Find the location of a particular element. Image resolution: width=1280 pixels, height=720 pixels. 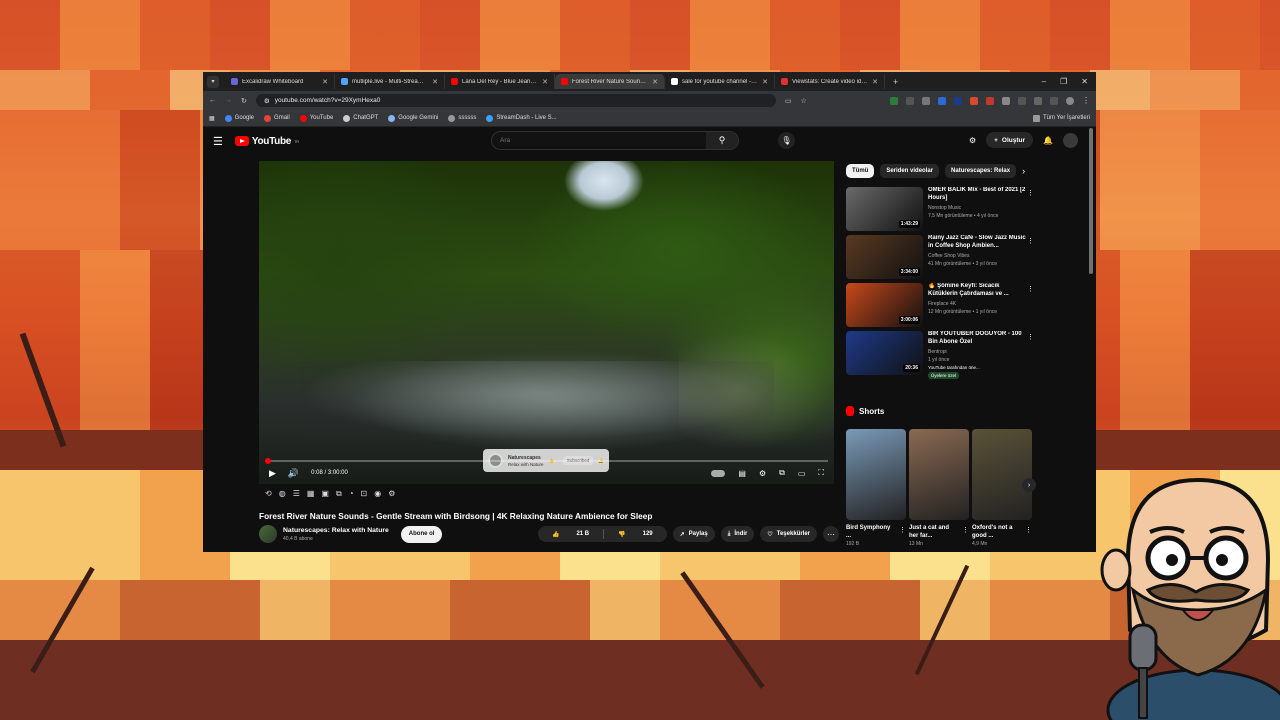

dislike-button: 👎 129 is located at coordinates (635, 534).